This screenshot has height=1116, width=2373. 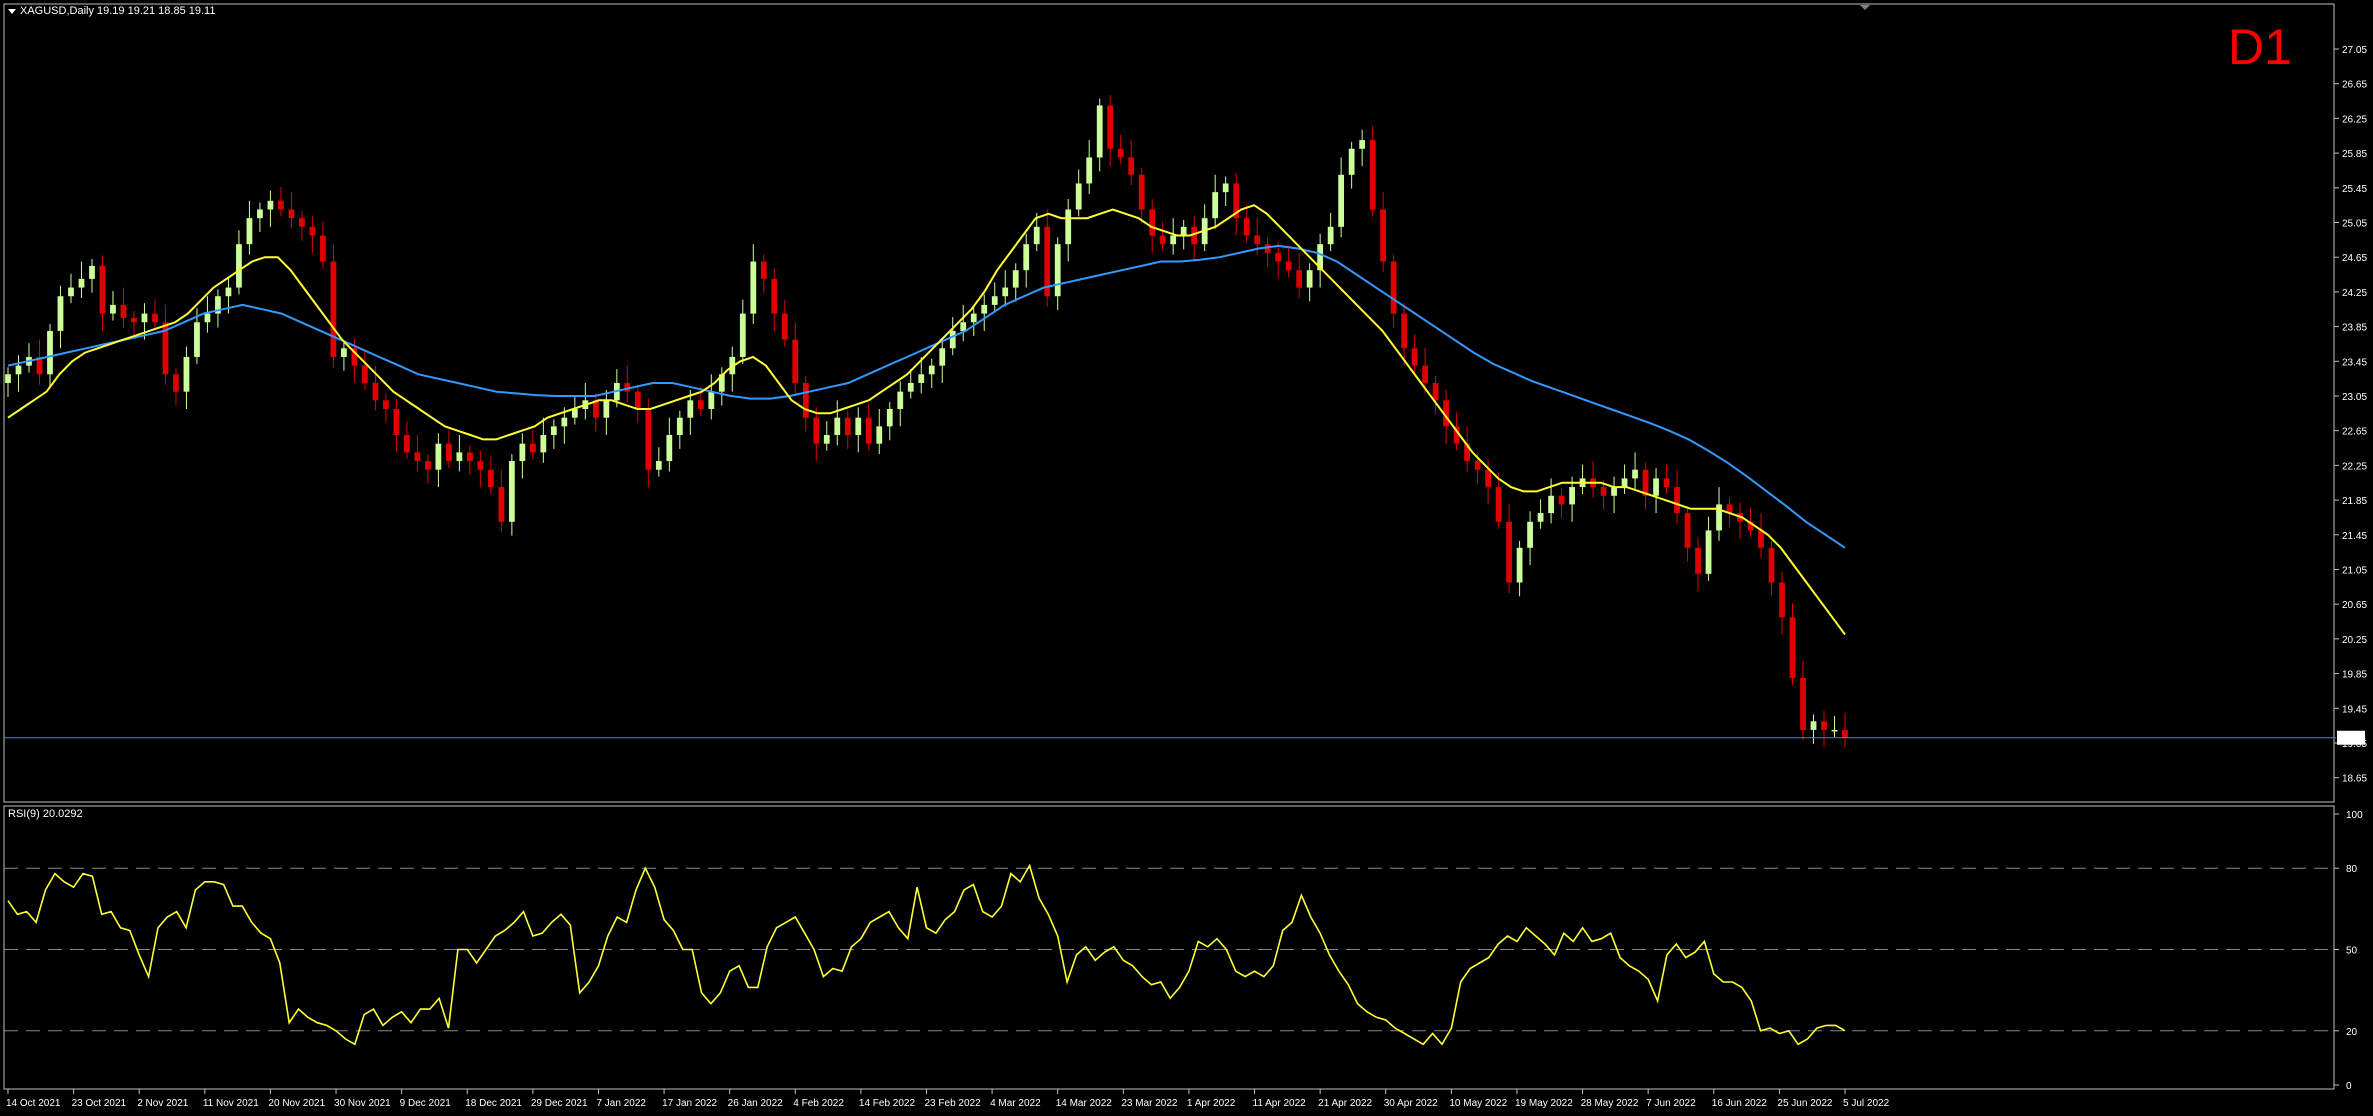 What do you see at coordinates (2354, 85) in the screenshot?
I see `price-tick-label: 26.65` at bounding box center [2354, 85].